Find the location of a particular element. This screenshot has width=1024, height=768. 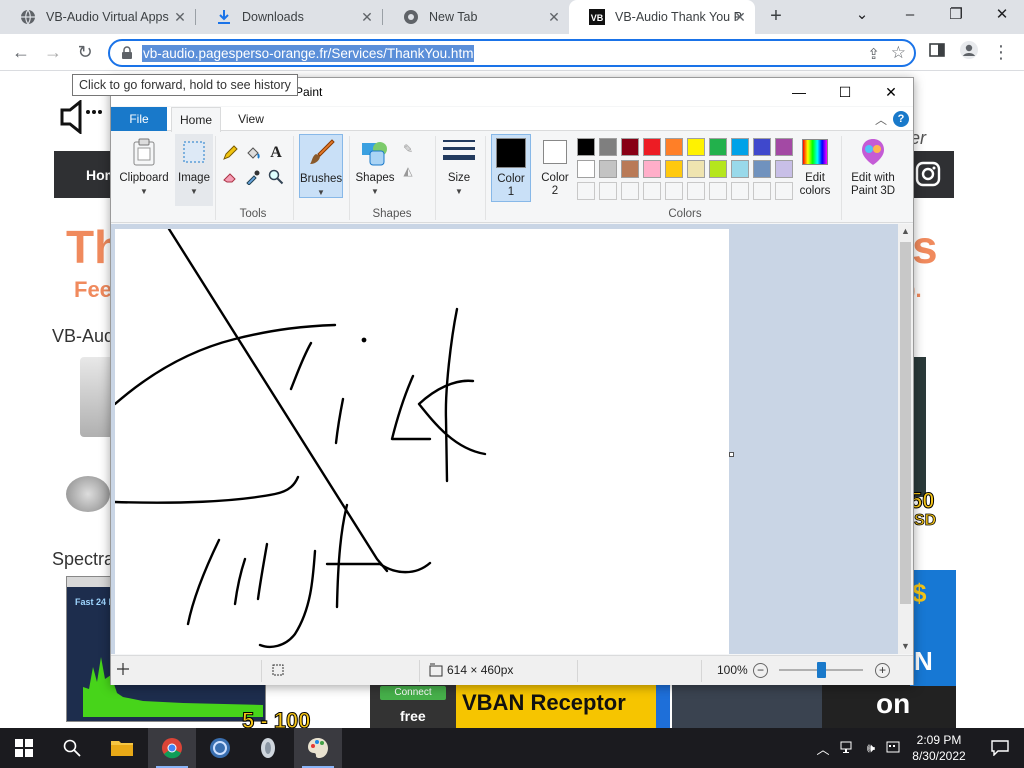

scrollbar-thumb is located at coordinates (905, 423).